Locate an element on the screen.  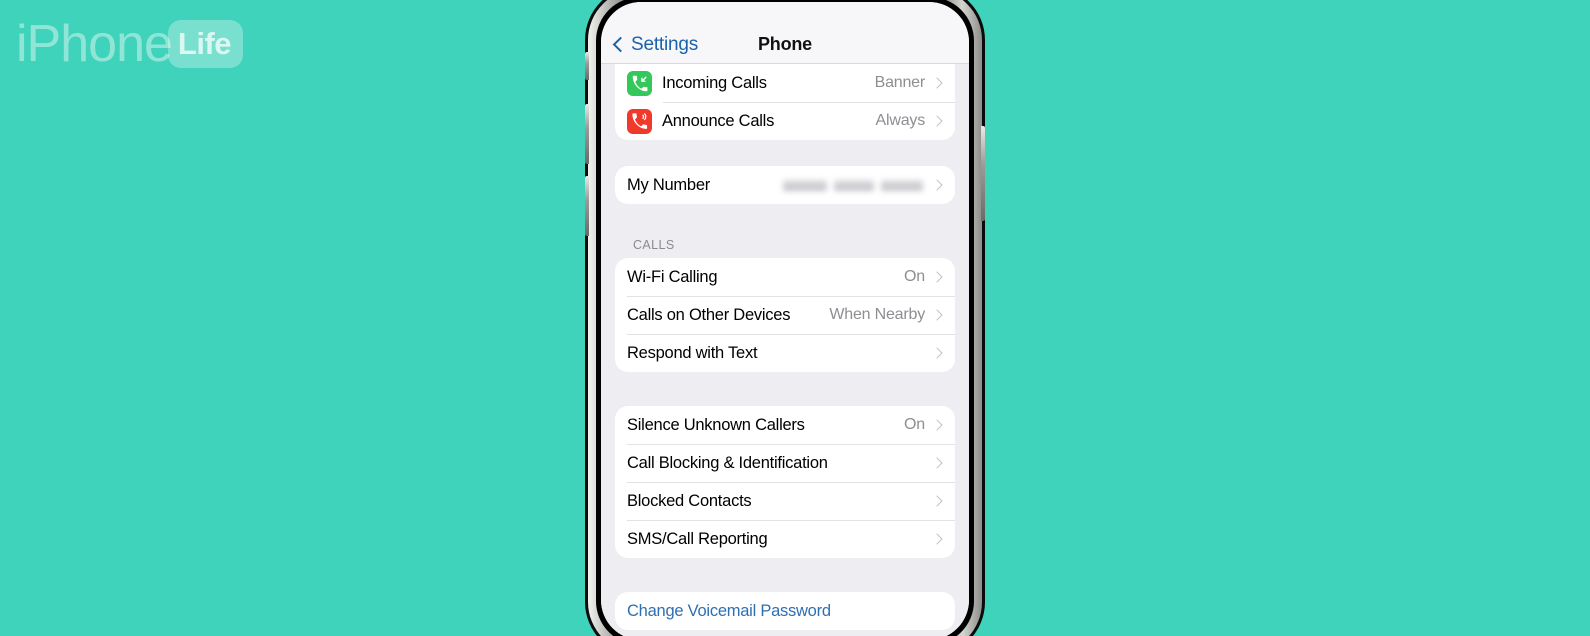
iphone-life-watermark: iPhone Life is located at coordinates (130, 44).